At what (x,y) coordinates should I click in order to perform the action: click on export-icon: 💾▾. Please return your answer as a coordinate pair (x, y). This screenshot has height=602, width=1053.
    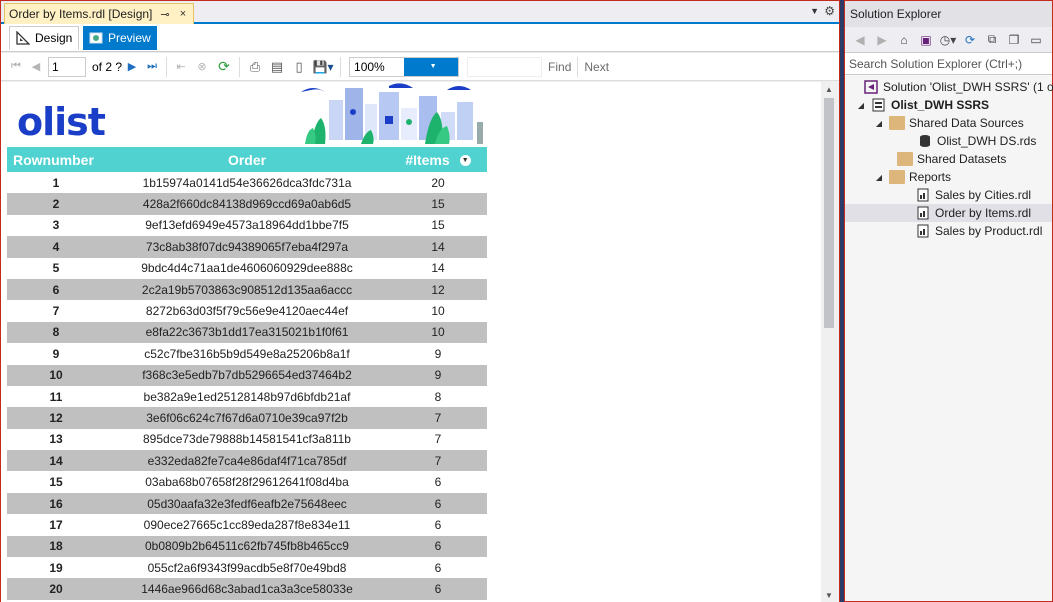
    Looking at the image, I should click on (323, 67).